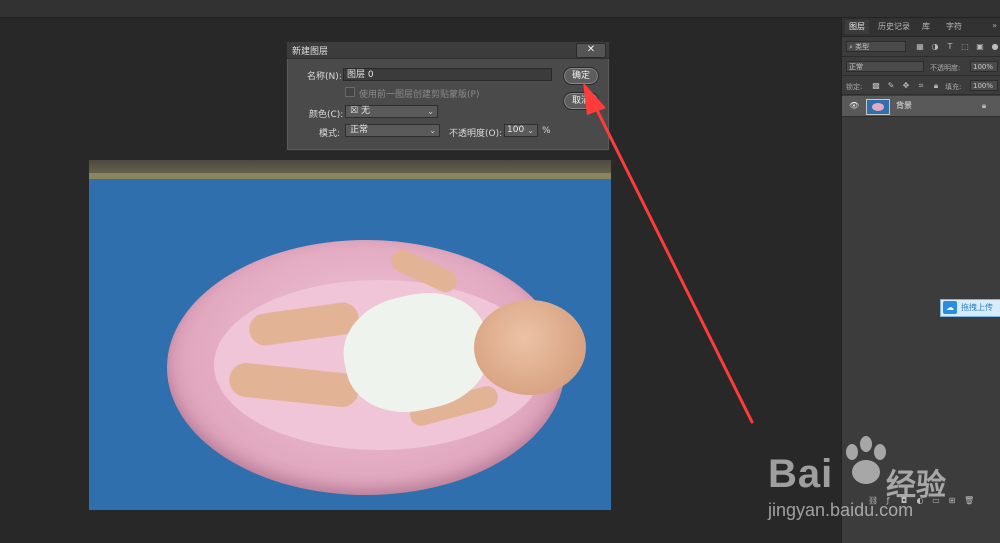  I want to click on lock-row: 锁定: ▩ ✎ ✥ ⌗ 🔒︎ 填充: 100%, so click(921, 86).